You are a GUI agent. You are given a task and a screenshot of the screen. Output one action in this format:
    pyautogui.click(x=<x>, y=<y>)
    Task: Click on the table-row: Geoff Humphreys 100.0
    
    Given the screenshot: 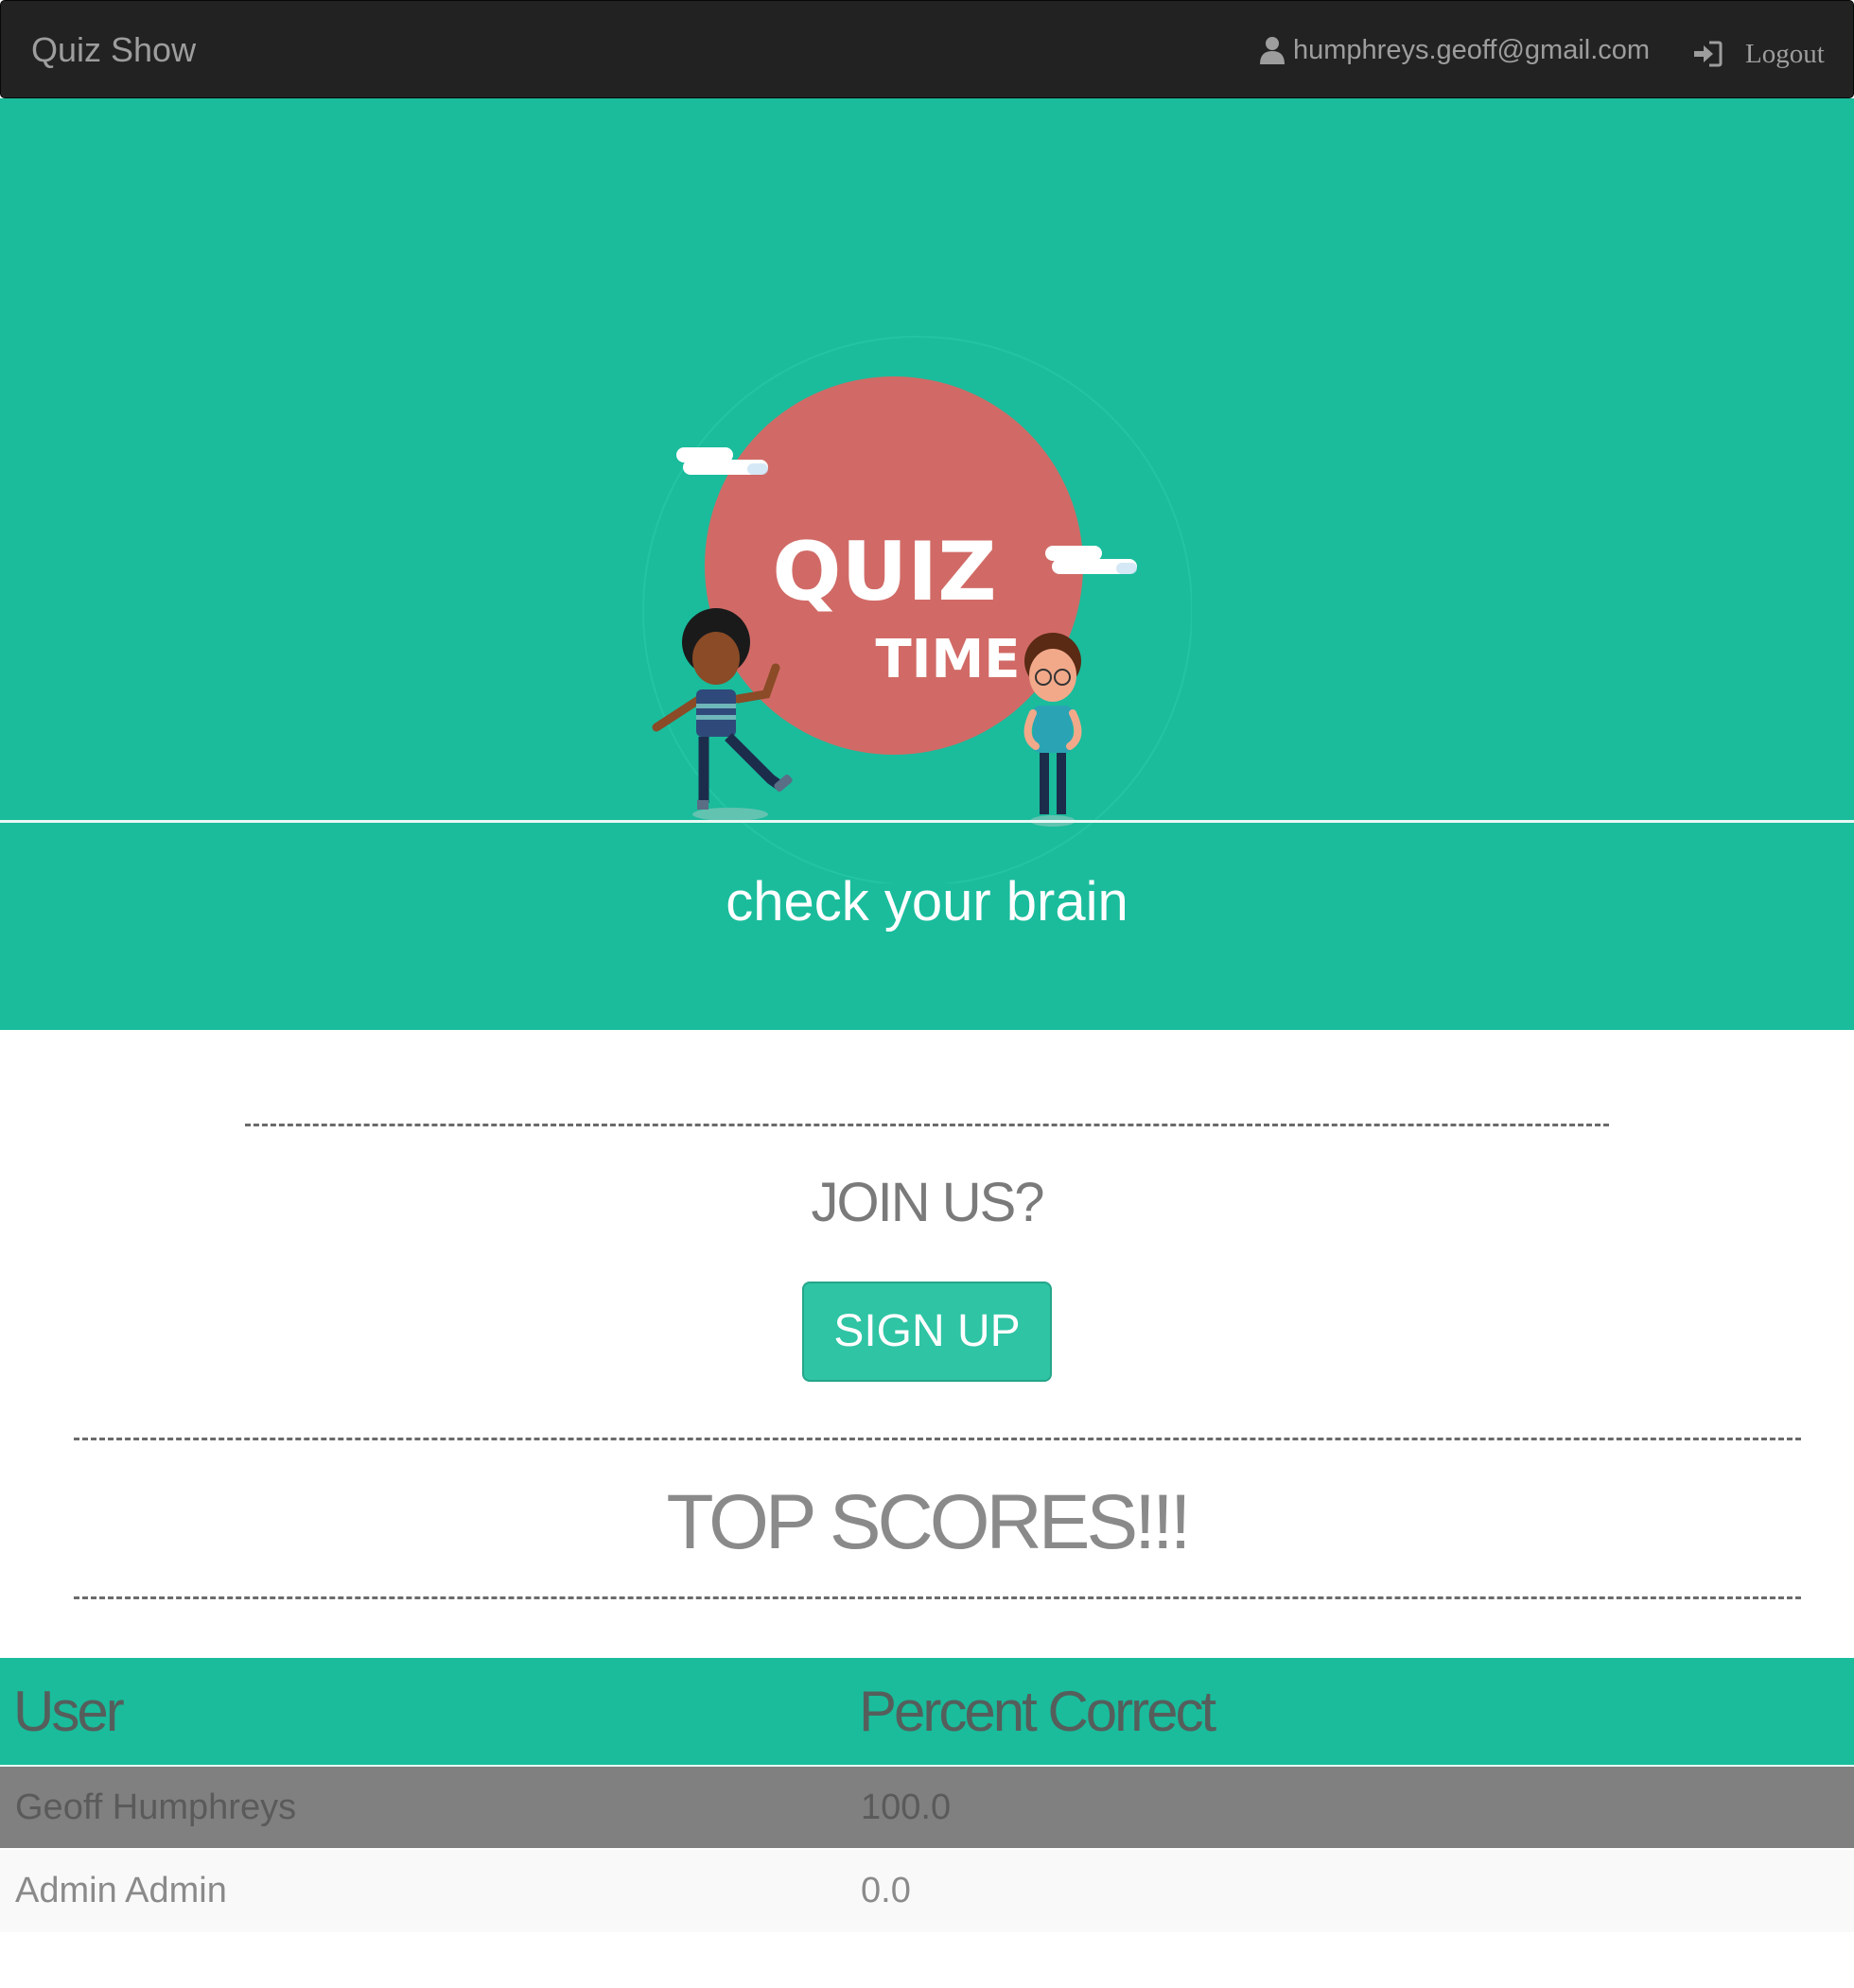 What is the action you would take?
    pyautogui.click(x=927, y=1808)
    